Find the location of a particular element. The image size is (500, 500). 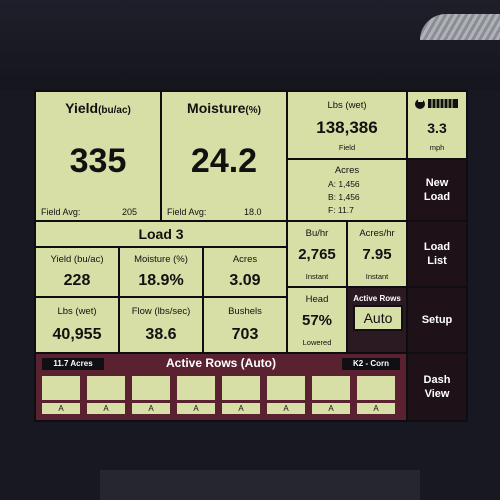

bu-hr-value: 2,765 is located at coordinates (317, 254).